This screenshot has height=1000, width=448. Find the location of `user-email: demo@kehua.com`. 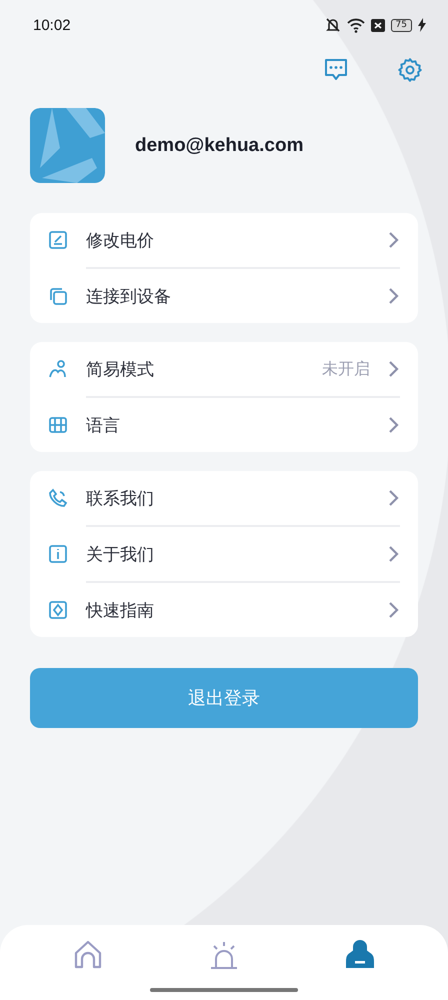

user-email: demo@kehua.com is located at coordinates (219, 145).